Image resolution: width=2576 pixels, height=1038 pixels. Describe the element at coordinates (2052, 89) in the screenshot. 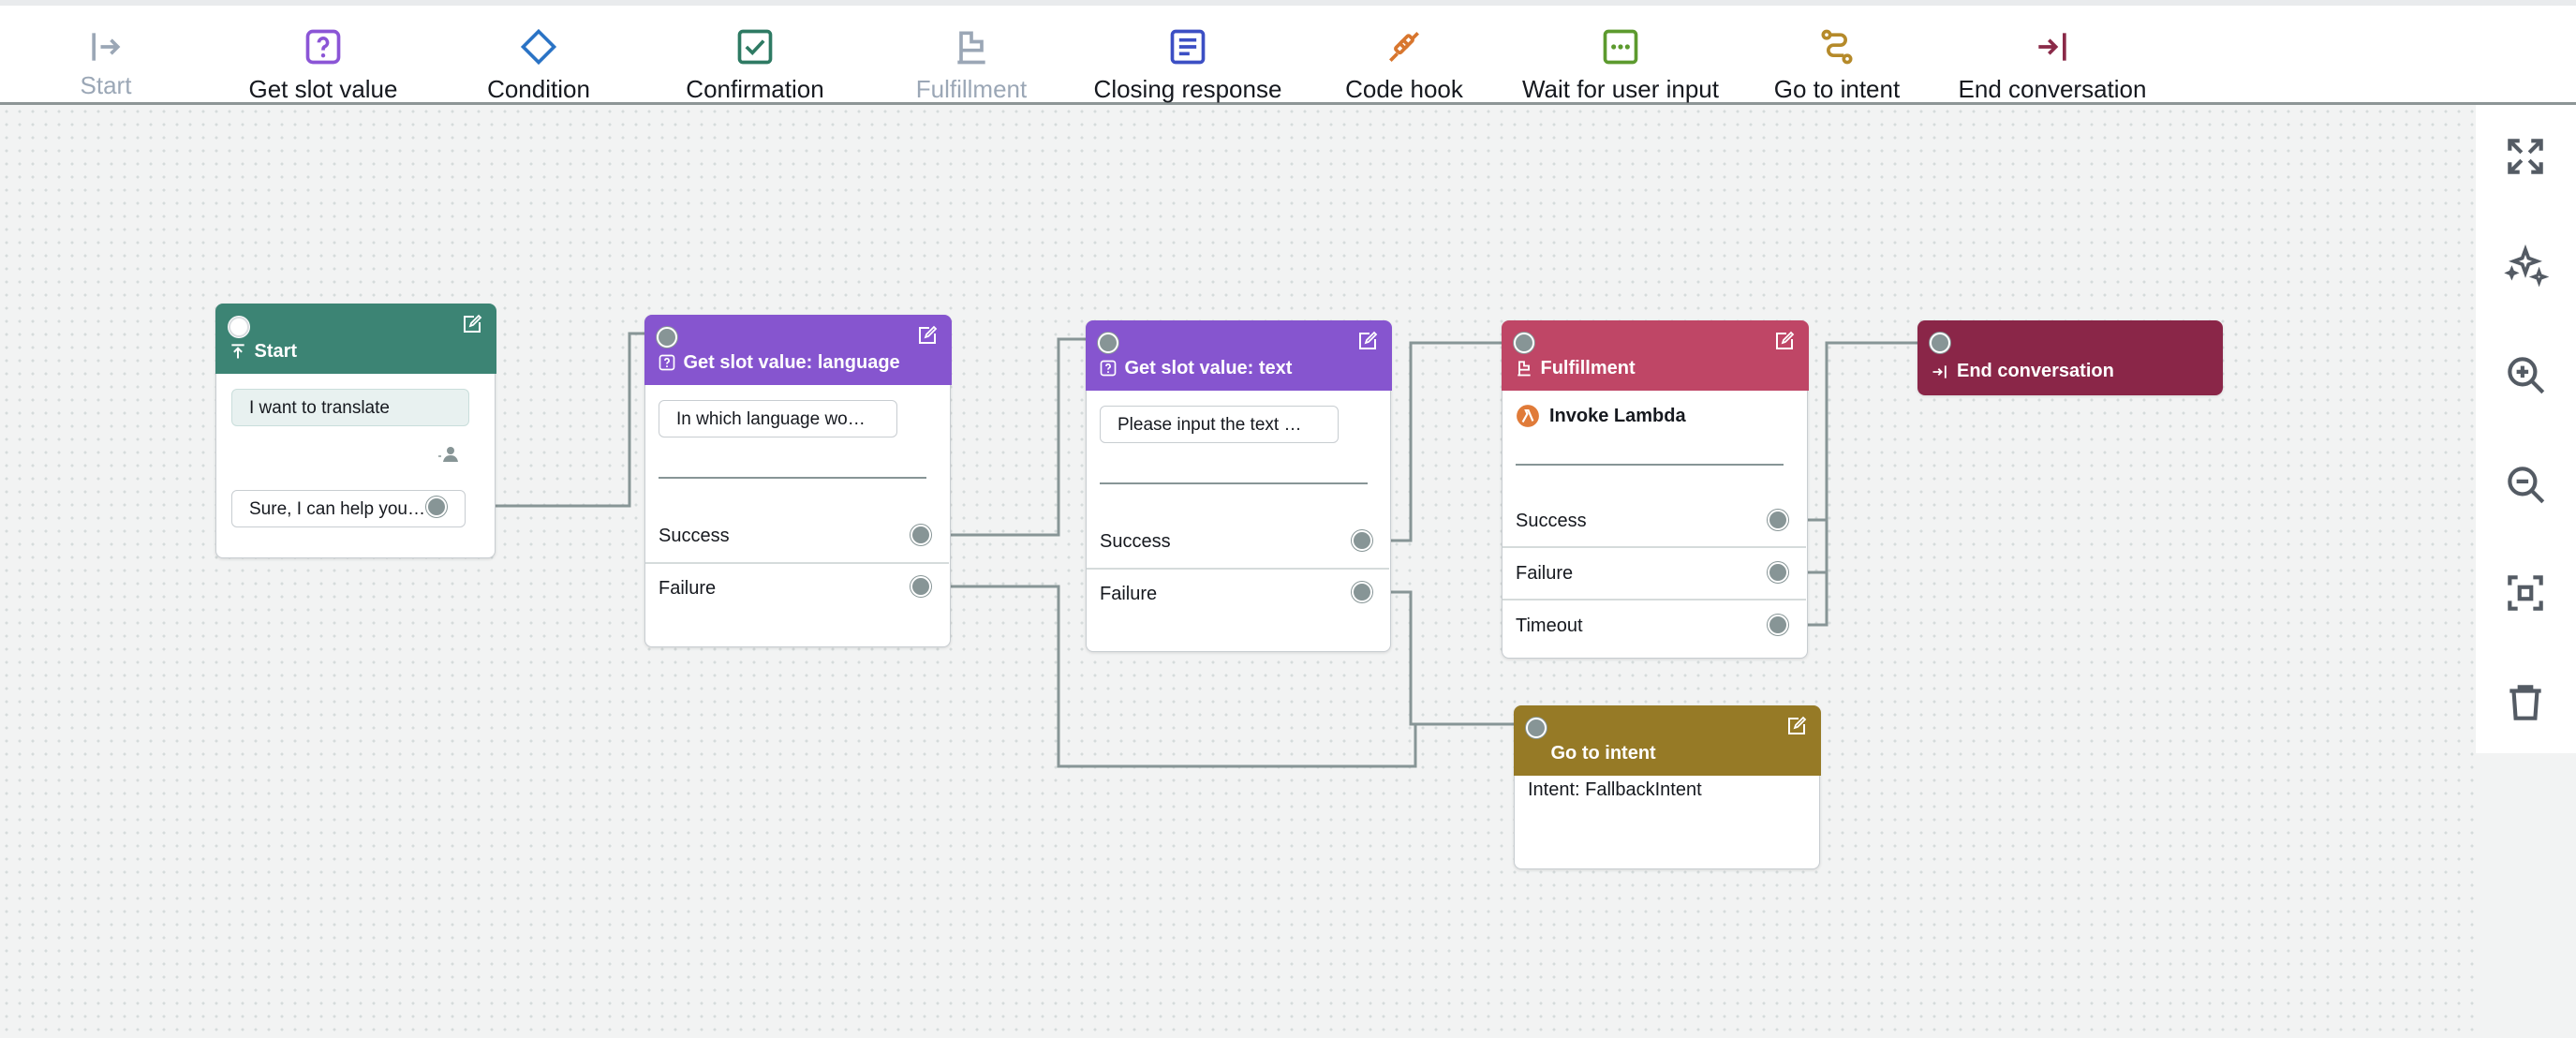

I see `toolbar-end-conversation-label: End conversation` at that location.